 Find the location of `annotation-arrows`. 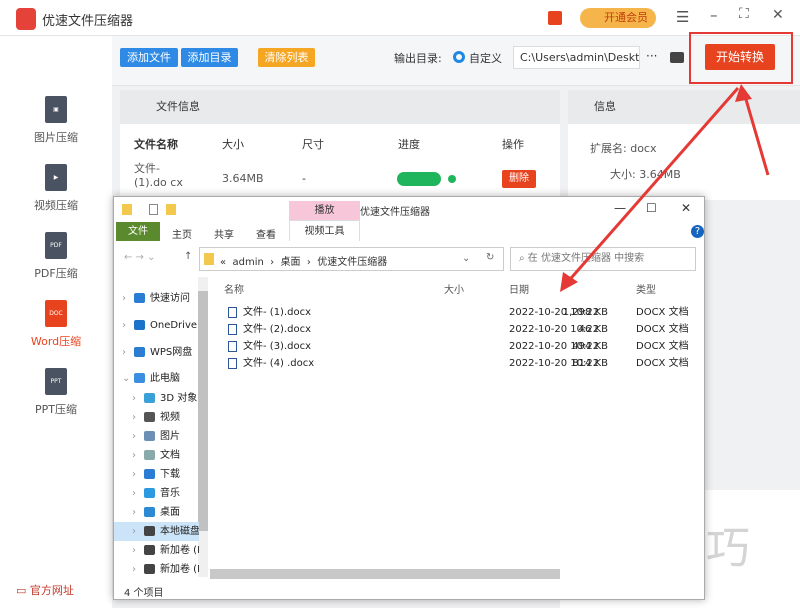

annotation-arrows is located at coordinates (665, 188).